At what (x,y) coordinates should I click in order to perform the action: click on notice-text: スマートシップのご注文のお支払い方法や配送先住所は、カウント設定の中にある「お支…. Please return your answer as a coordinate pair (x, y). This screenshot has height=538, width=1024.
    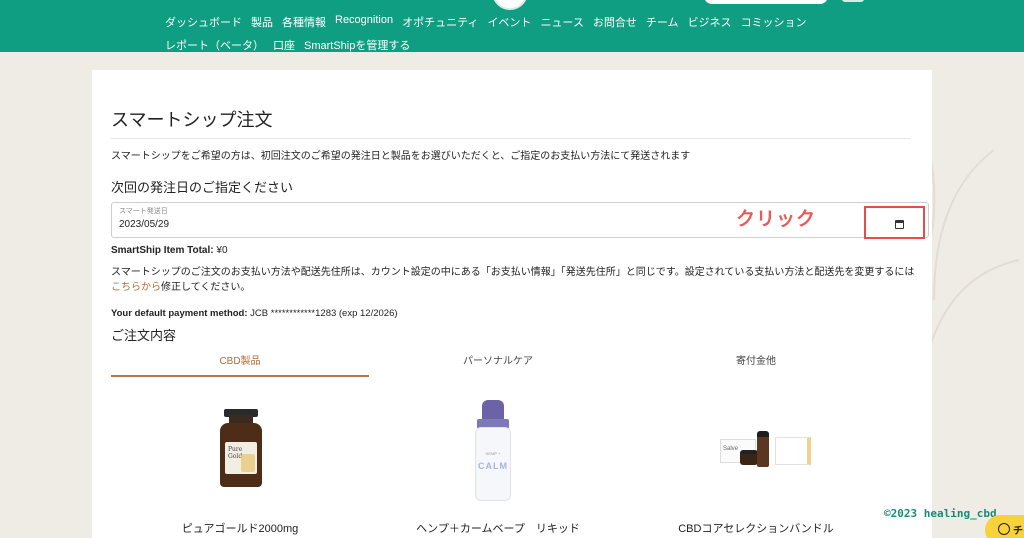
    Looking at the image, I should click on (513, 272).